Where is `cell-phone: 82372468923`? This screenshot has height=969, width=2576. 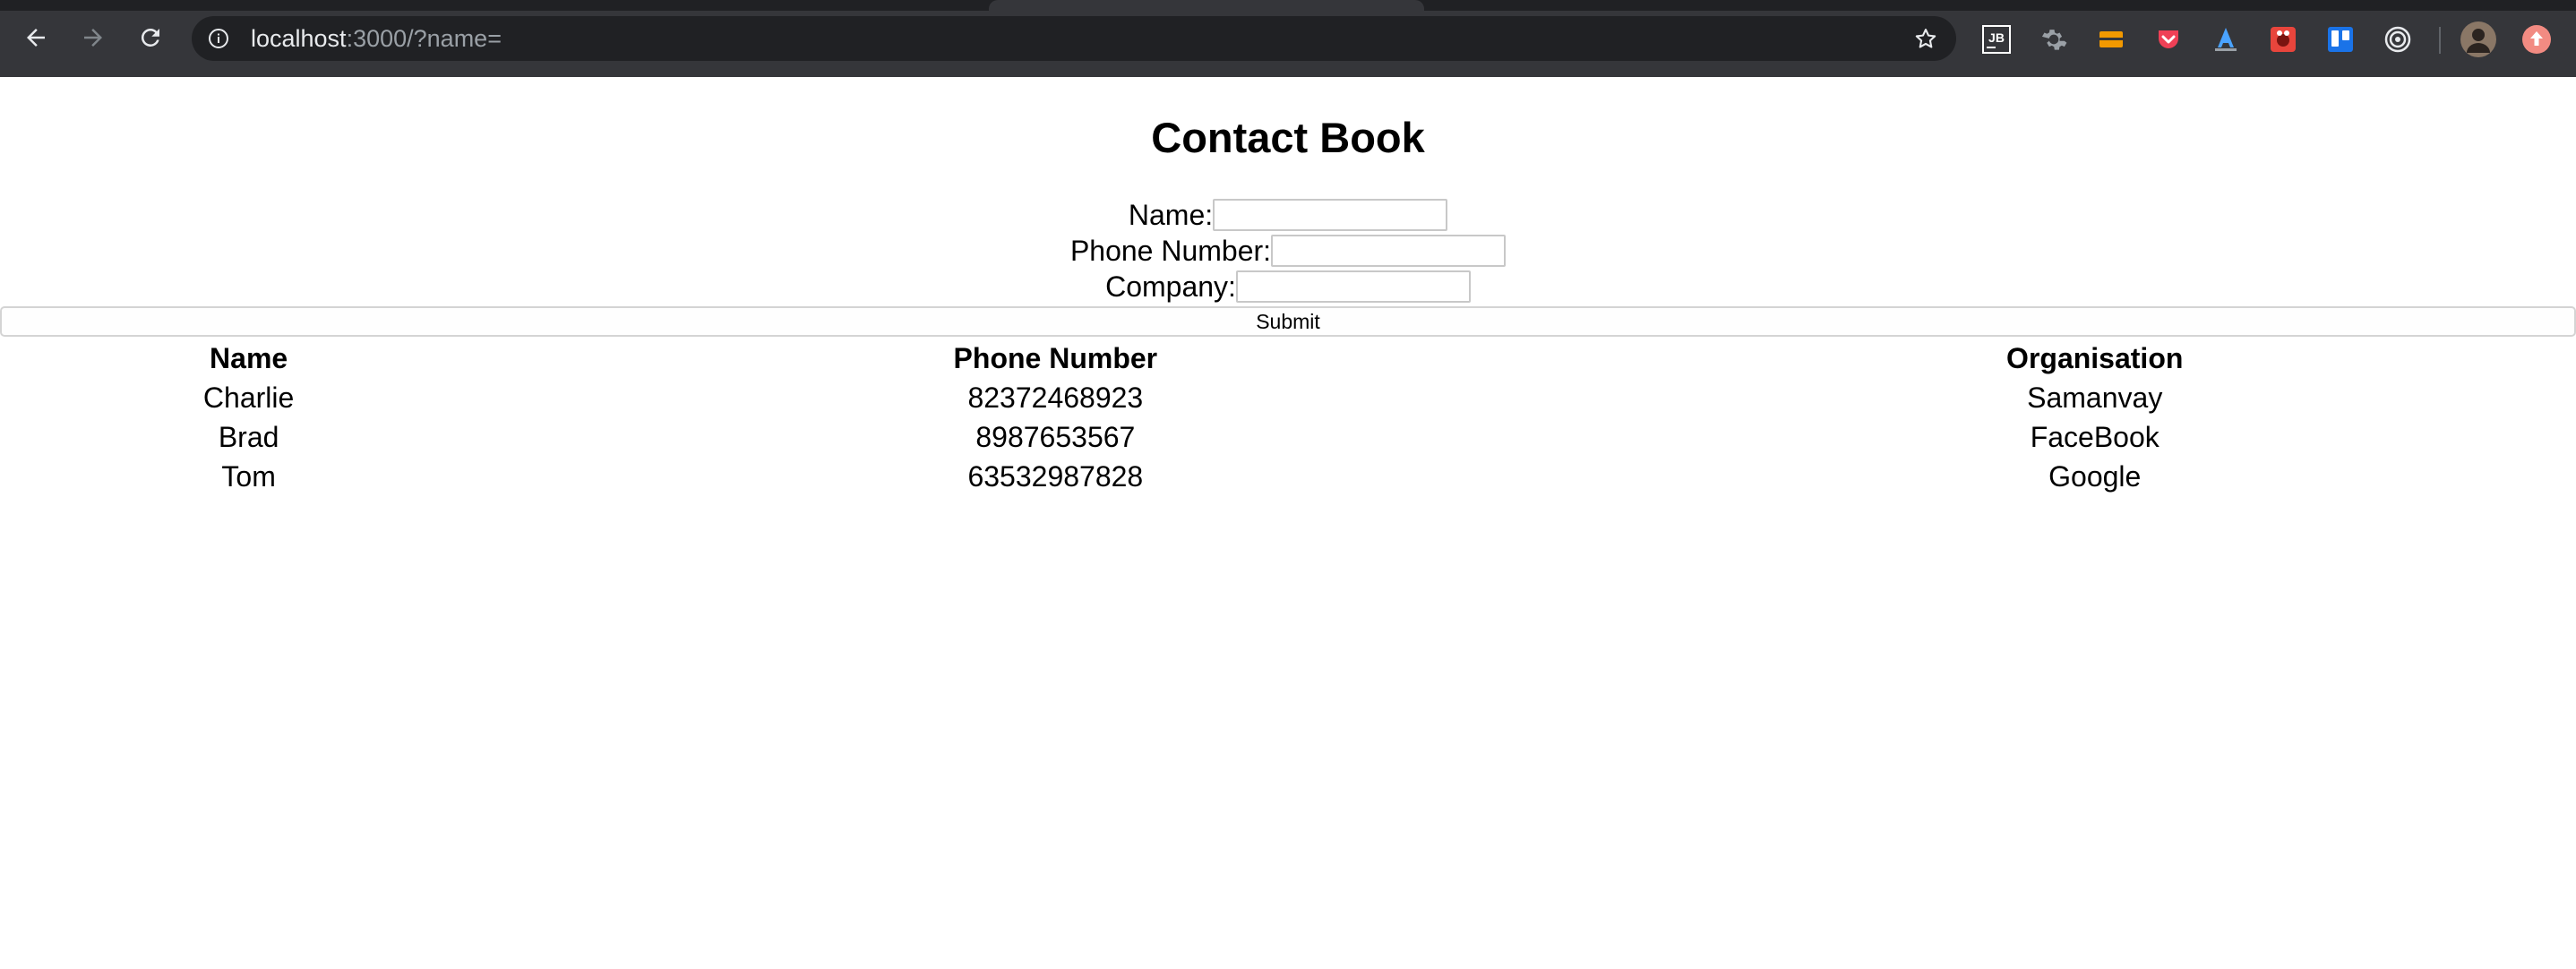
cell-phone: 82372468923 is located at coordinates (1055, 398).